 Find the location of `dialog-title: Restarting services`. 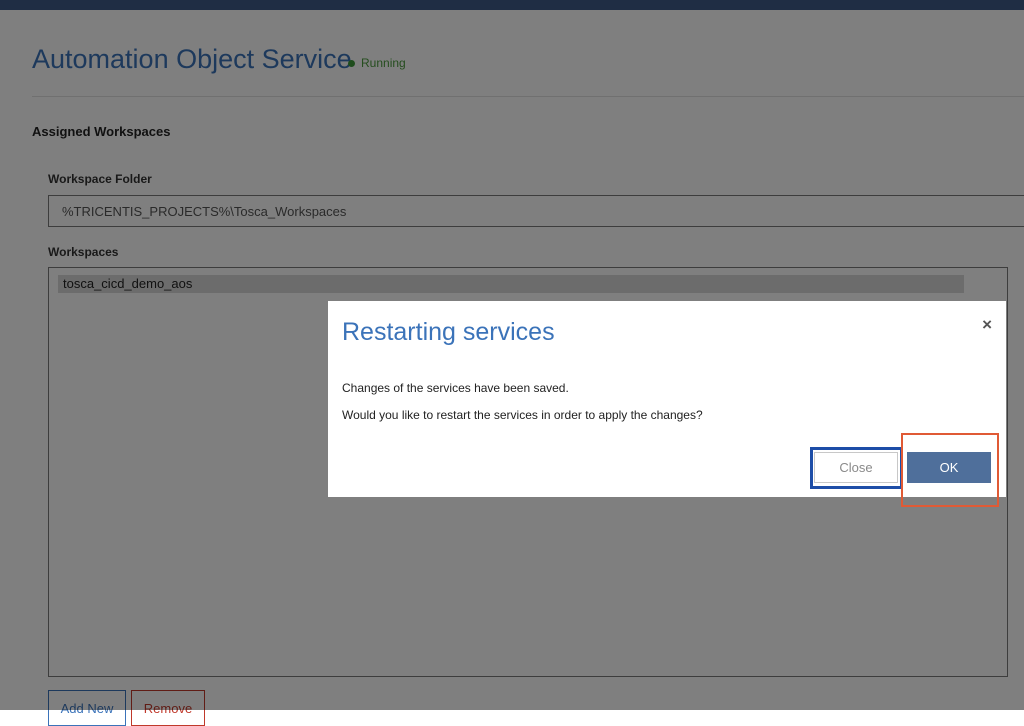

dialog-title: Restarting services is located at coordinates (448, 332).